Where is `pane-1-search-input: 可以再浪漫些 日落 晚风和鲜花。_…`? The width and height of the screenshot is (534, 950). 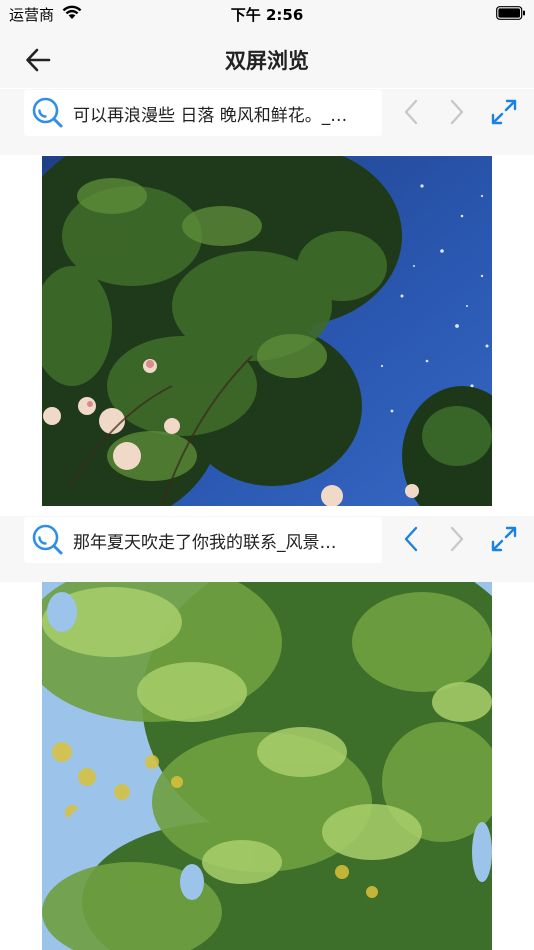 pane-1-search-input: 可以再浪漫些 日落 晚风和鲜花。_… is located at coordinates (203, 113).